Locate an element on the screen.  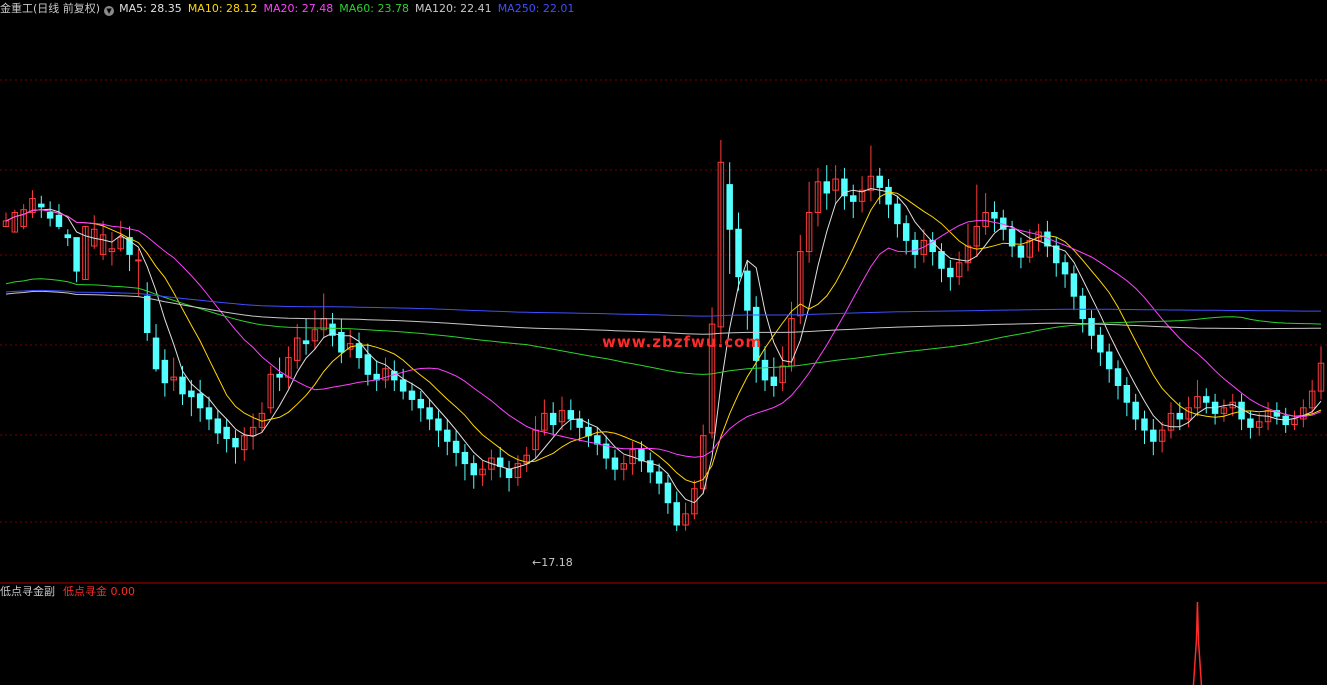
ma-legend-item: MA120: 22.41 is located at coordinates (453, 8).